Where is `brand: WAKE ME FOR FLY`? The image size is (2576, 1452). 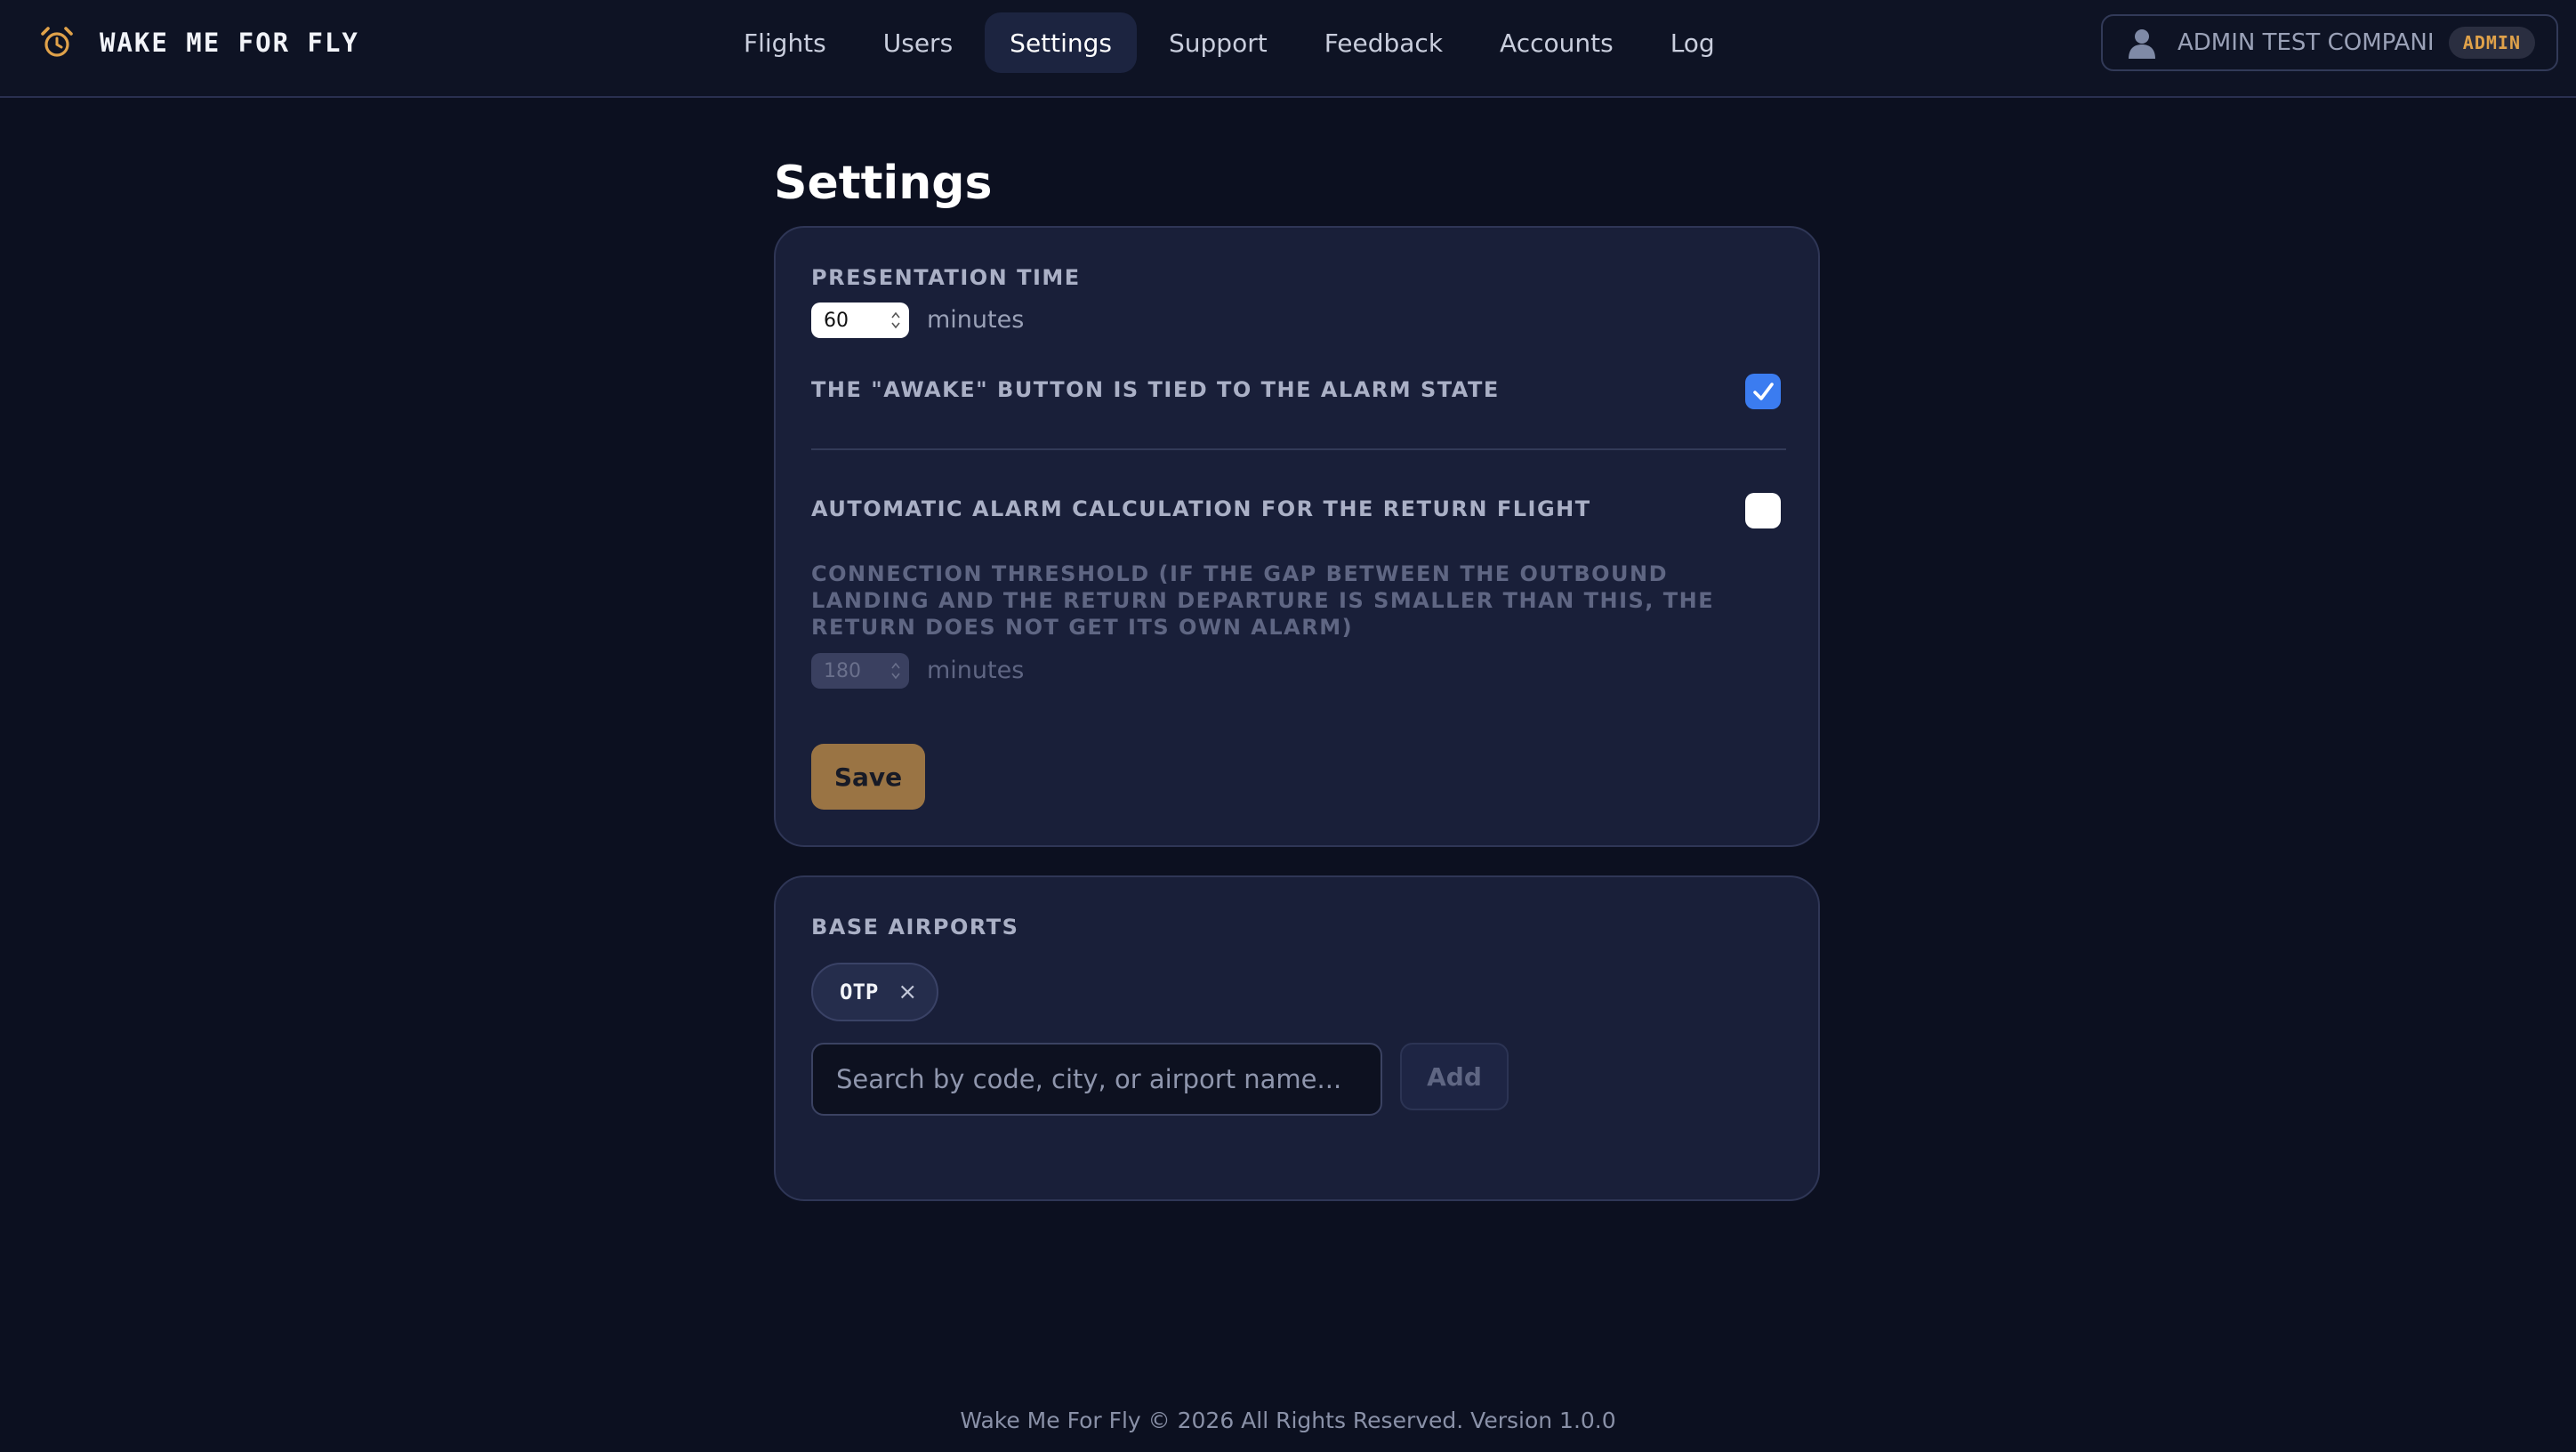
brand: WAKE ME FOR FLY is located at coordinates (199, 43).